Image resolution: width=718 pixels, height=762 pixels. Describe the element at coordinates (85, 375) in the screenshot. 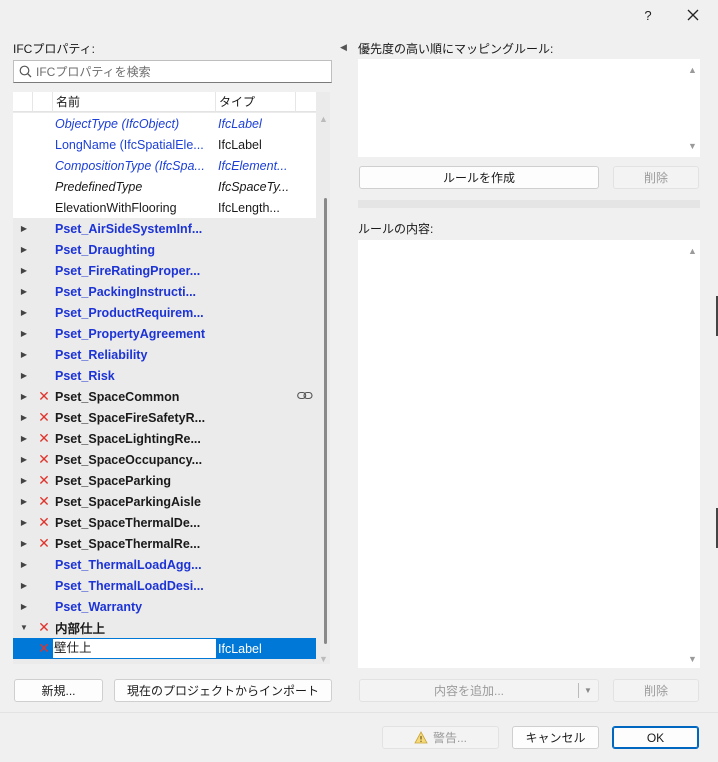

I see `property-name: Pset_Risk` at that location.